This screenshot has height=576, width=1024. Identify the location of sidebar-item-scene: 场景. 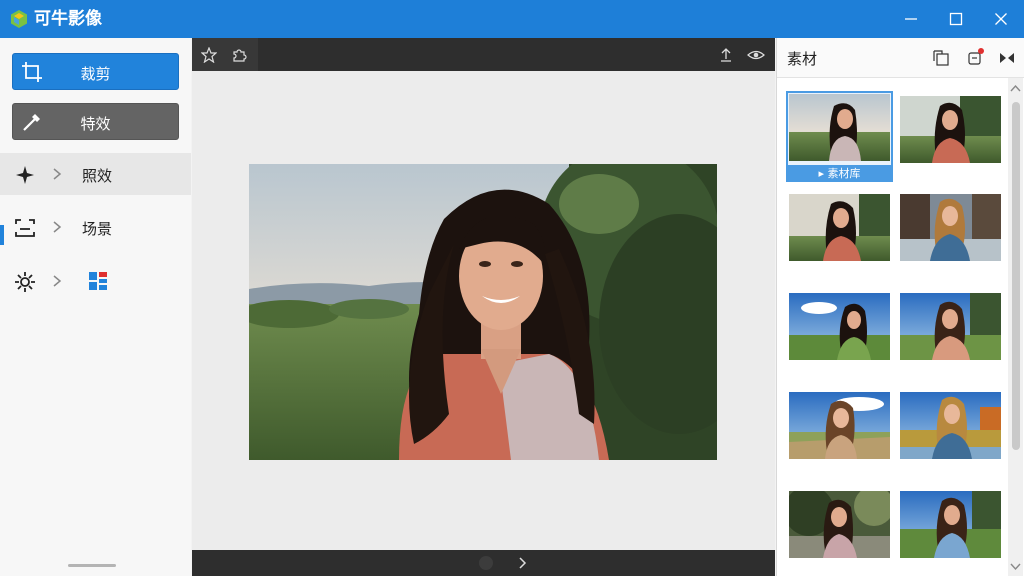
(95, 227).